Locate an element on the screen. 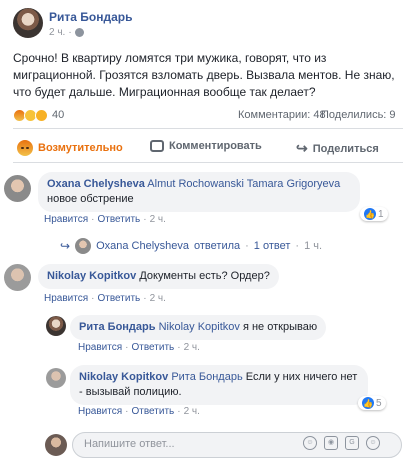  emoji-icon: ☺ is located at coordinates (310, 443).